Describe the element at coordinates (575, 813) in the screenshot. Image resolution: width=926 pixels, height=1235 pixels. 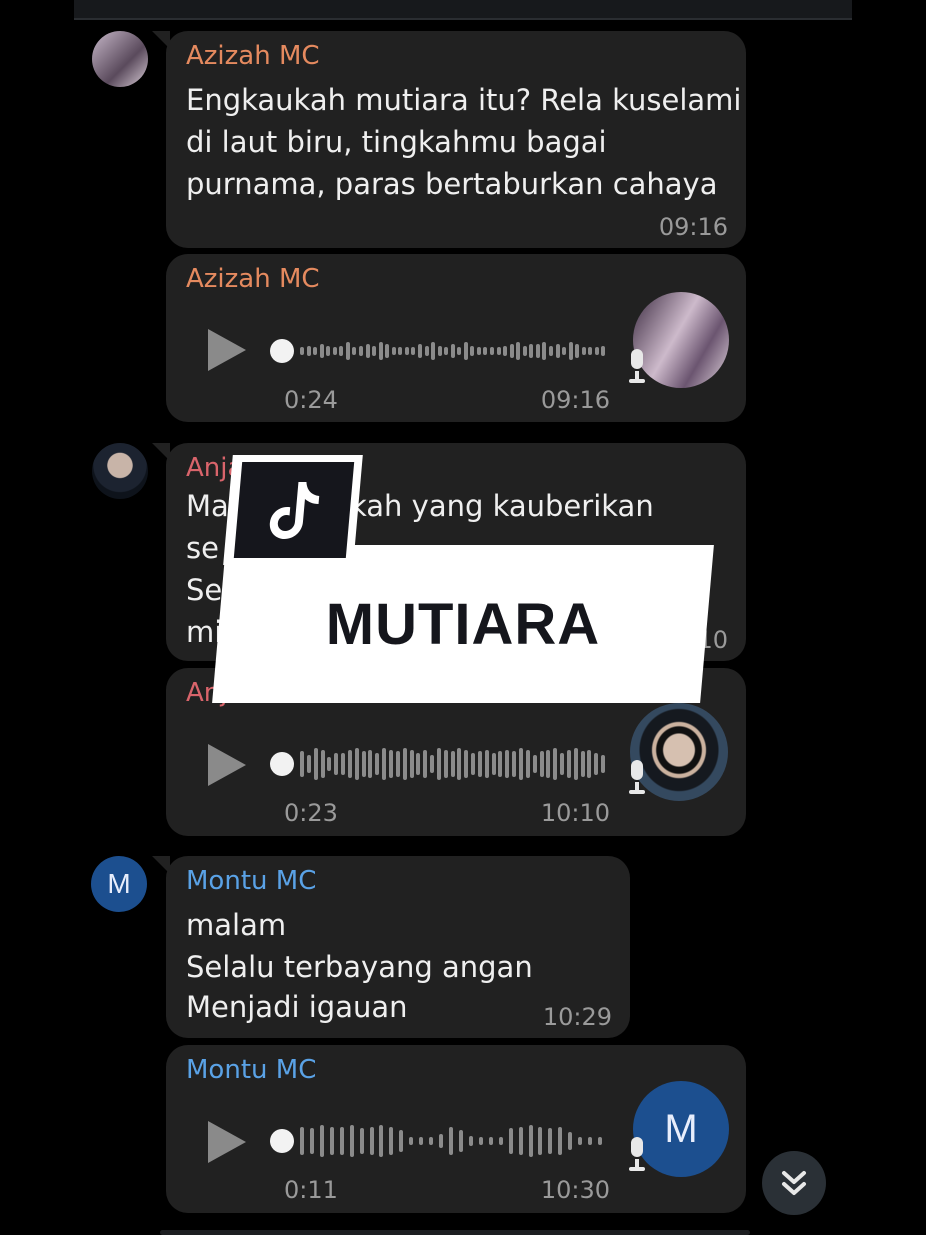
I see `message-time: 10:10` at that location.